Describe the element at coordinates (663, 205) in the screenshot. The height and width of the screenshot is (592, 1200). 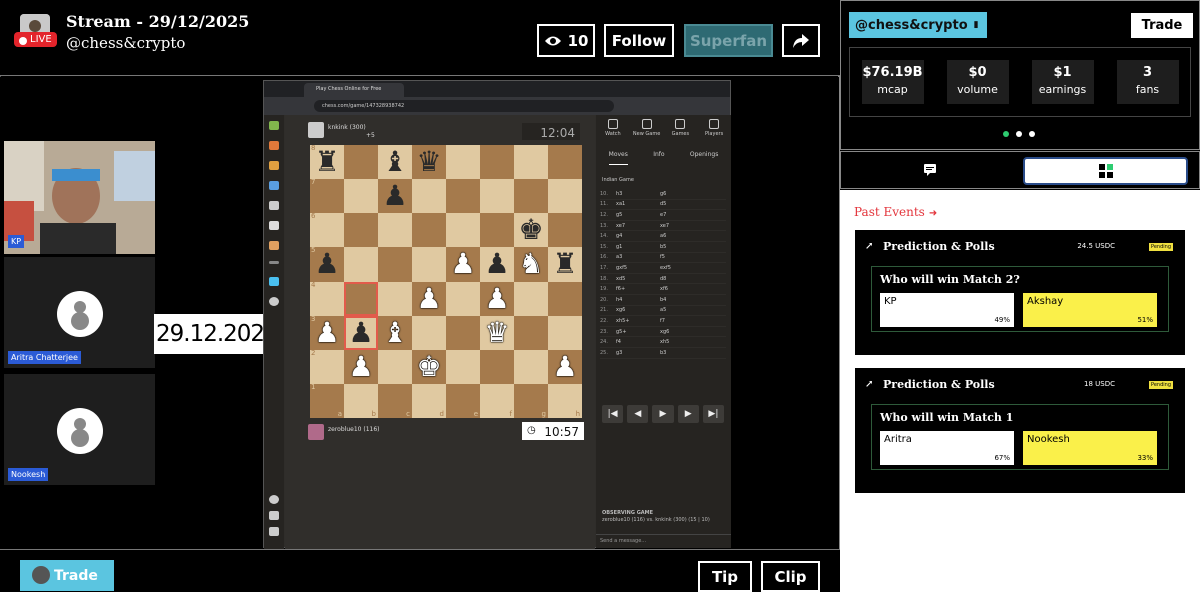
I see `move-row: 11. xa1 d5` at that location.